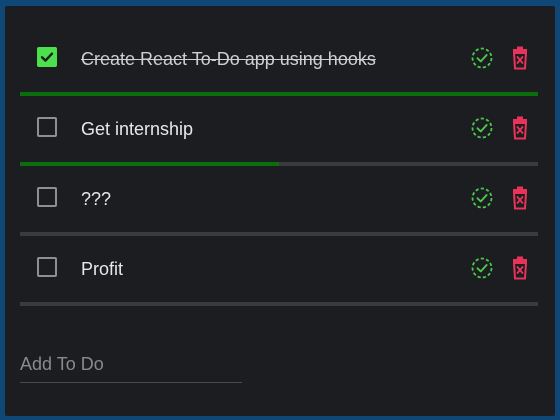  Describe the element at coordinates (137, 129) in the screenshot. I see `todo-label: Get internship` at that location.